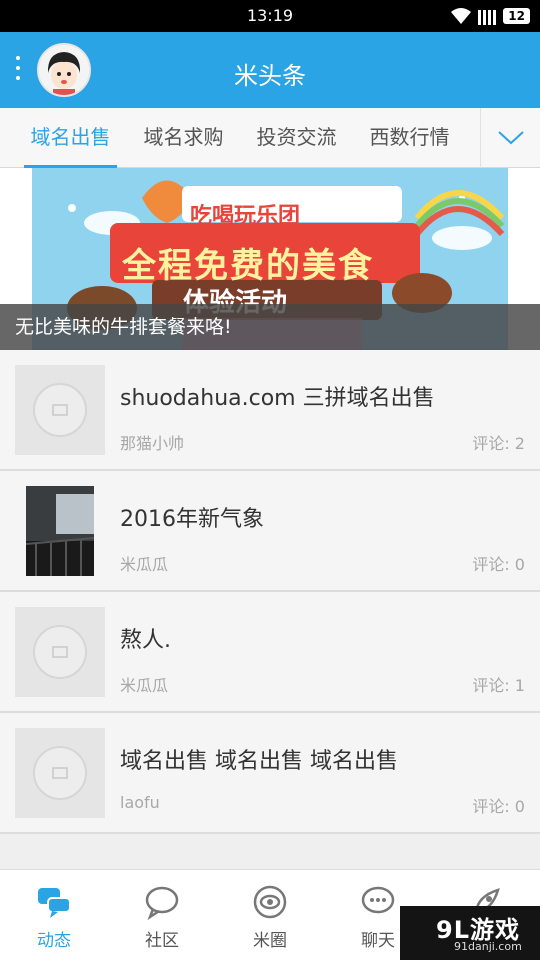  What do you see at coordinates (192, 519) in the screenshot?
I see `post-title: 2016年新气象` at bounding box center [192, 519].